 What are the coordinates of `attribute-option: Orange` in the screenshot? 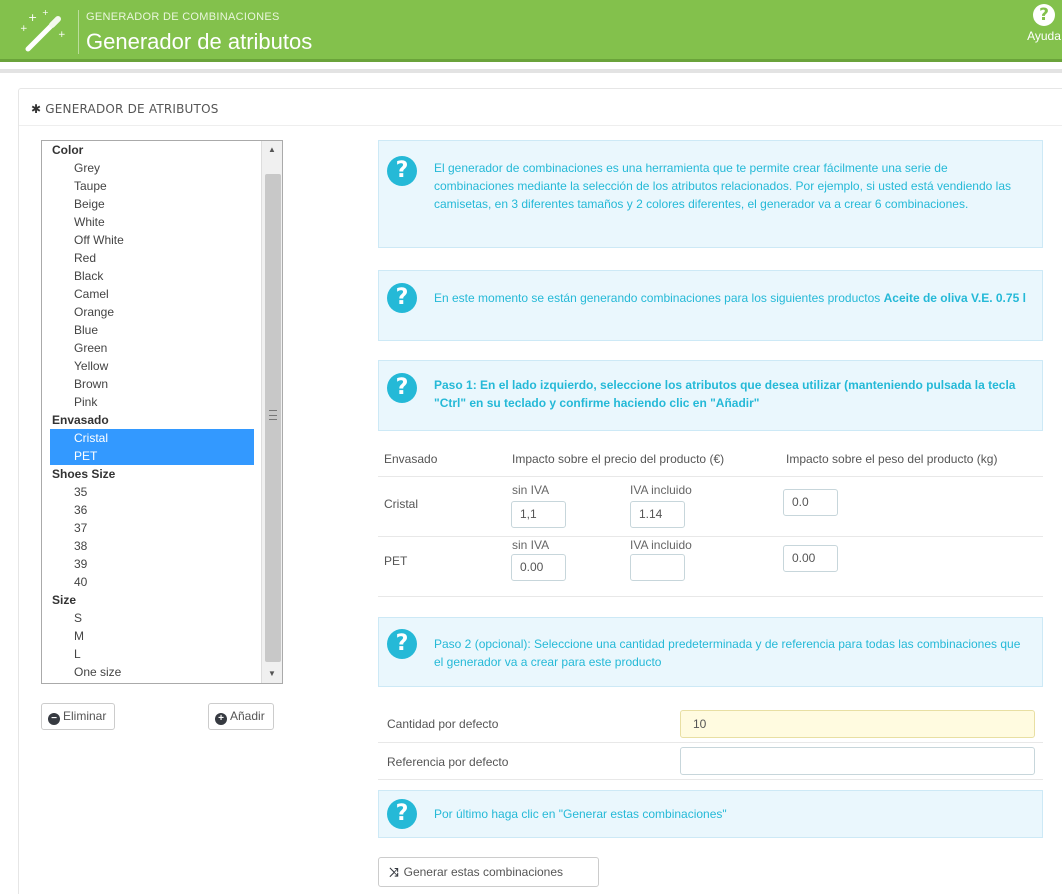 It's located at (151, 312).